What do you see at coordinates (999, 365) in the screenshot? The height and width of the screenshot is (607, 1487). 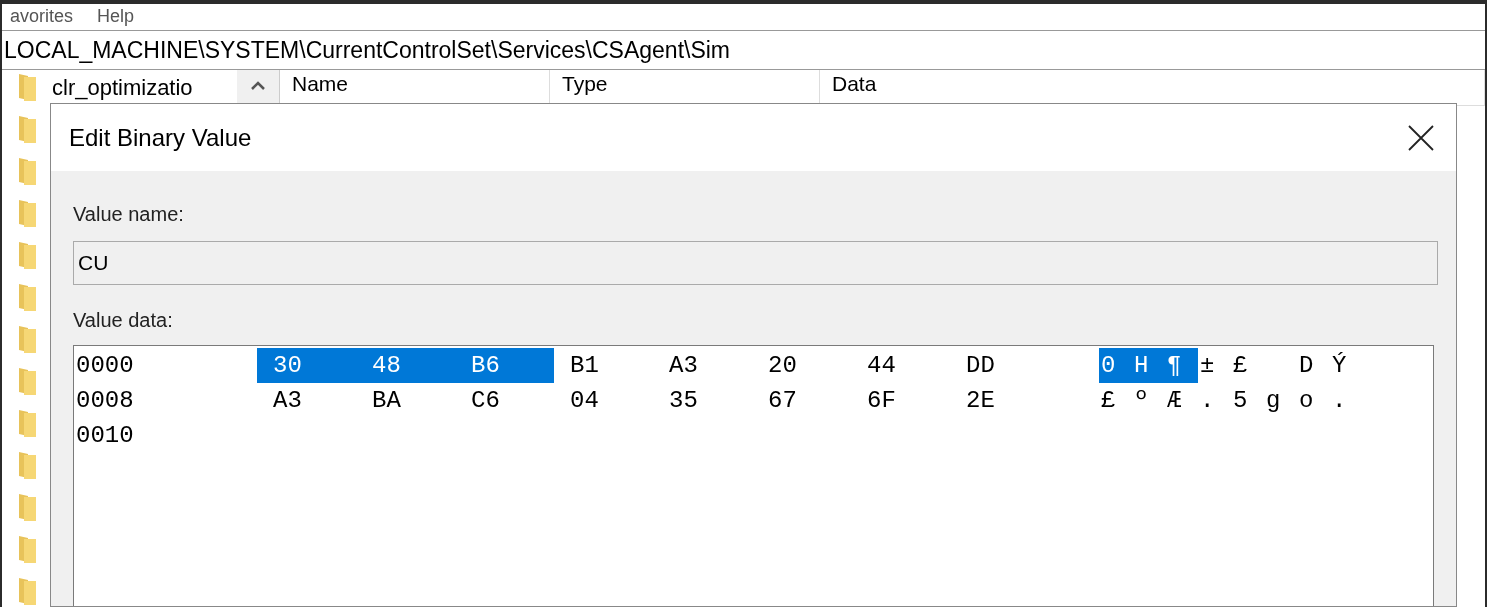 I see `hex-byte: DD` at bounding box center [999, 365].